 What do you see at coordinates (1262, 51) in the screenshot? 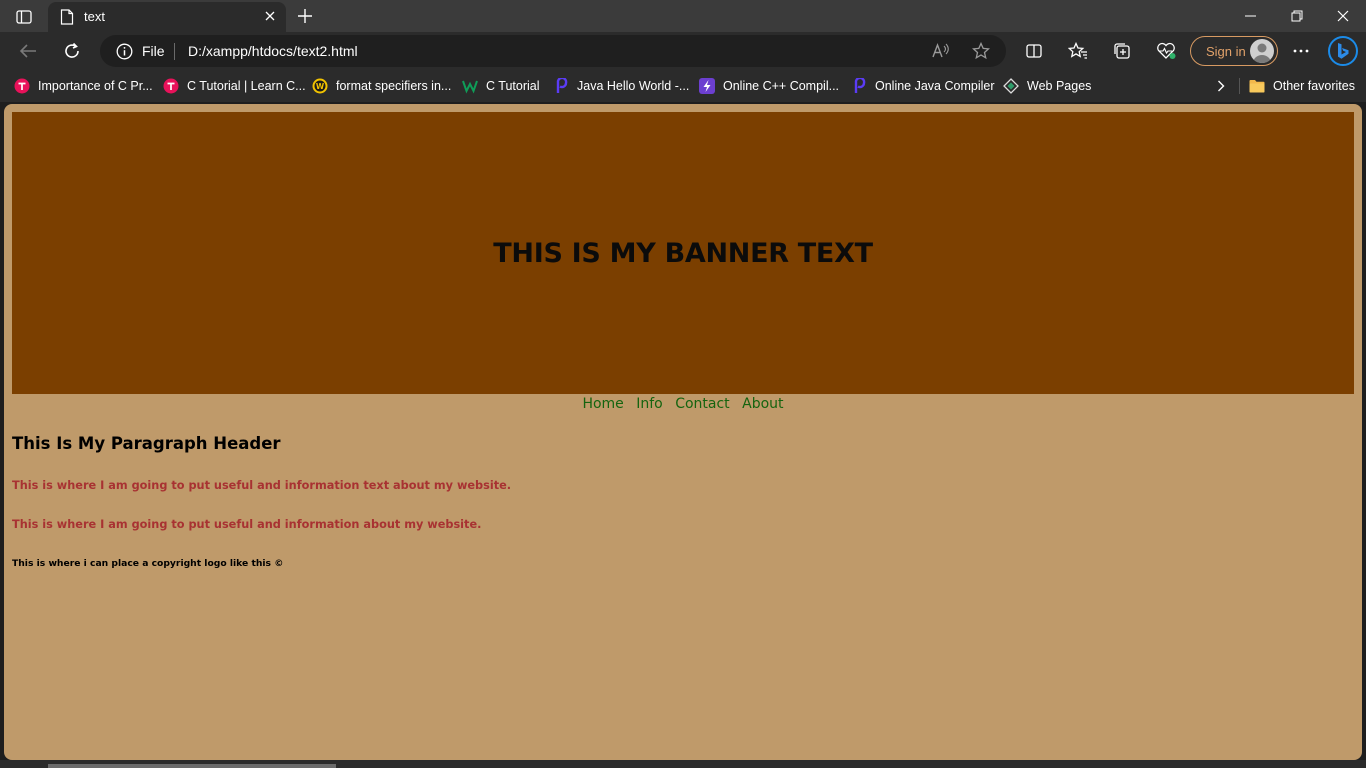
I see `avatar` at bounding box center [1262, 51].